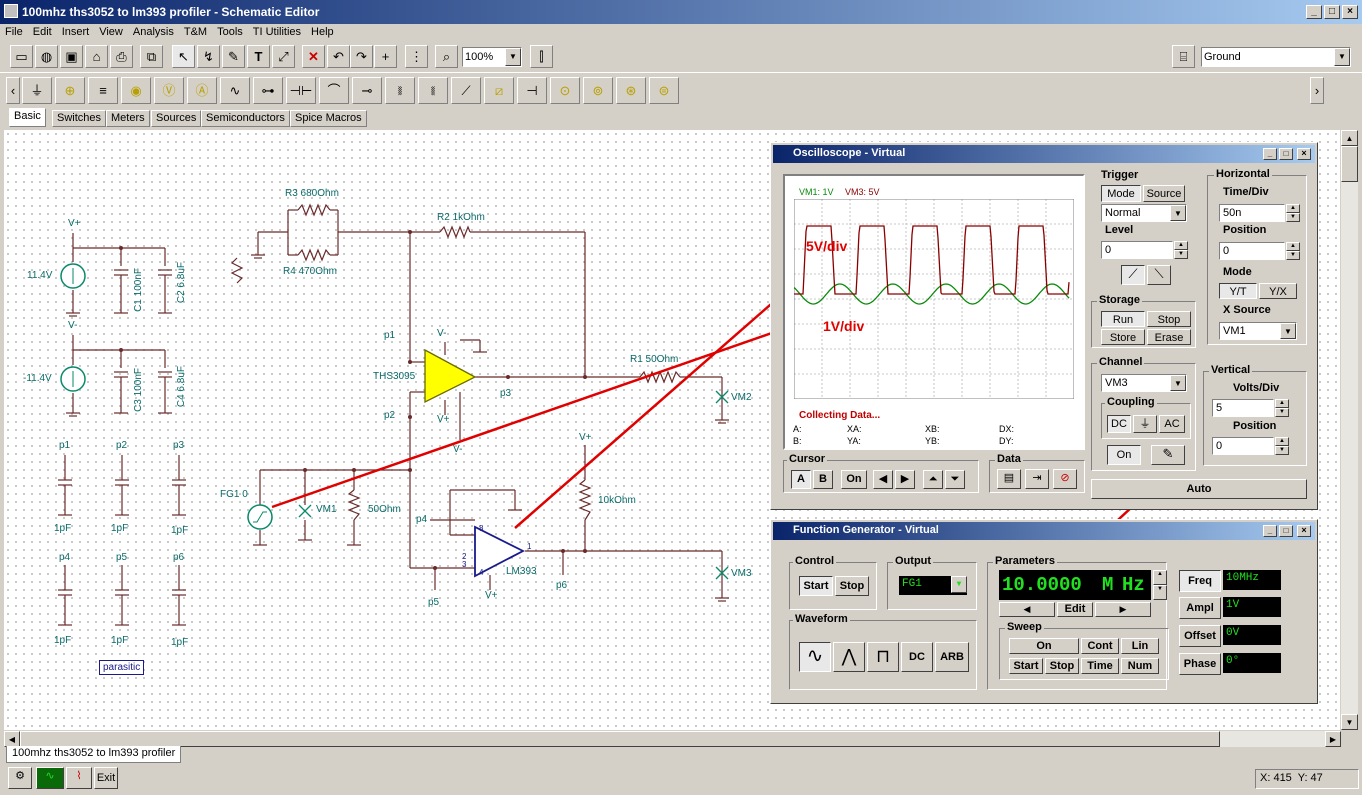  Describe the element at coordinates (1200, 608) in the screenshot. I see `ampl-button: Ampl` at that location.